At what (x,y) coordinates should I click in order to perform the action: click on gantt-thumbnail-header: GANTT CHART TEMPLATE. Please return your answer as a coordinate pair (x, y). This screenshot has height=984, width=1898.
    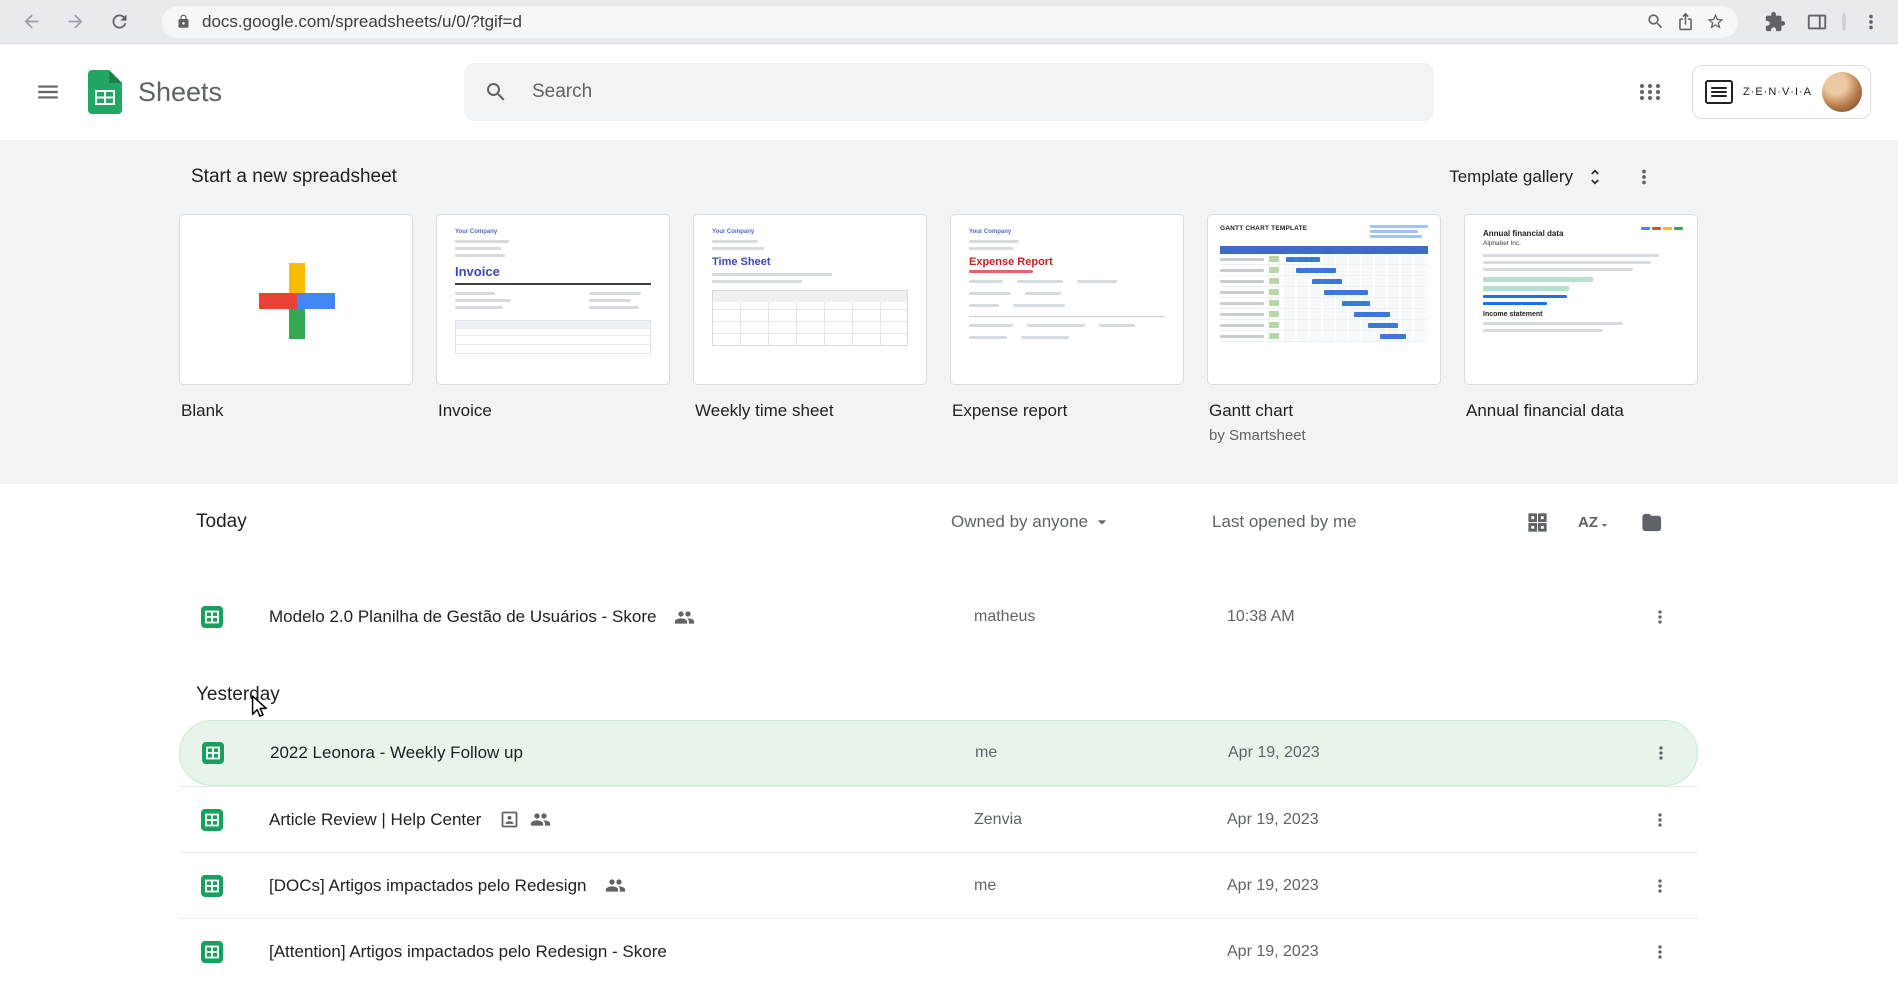
    Looking at the image, I should click on (1324, 230).